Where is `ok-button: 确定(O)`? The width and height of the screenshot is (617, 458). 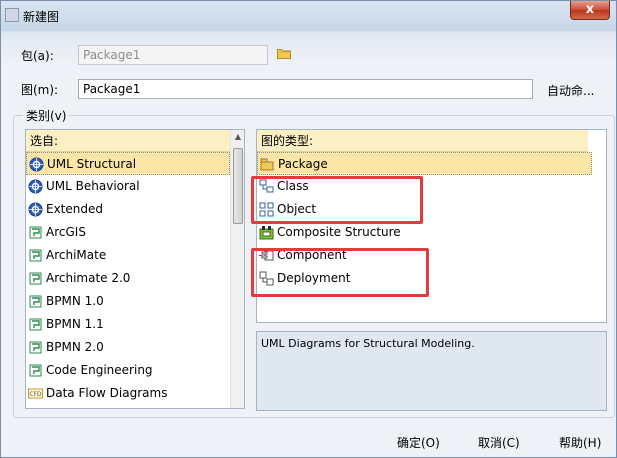
ok-button: 确定(O) is located at coordinates (418, 442).